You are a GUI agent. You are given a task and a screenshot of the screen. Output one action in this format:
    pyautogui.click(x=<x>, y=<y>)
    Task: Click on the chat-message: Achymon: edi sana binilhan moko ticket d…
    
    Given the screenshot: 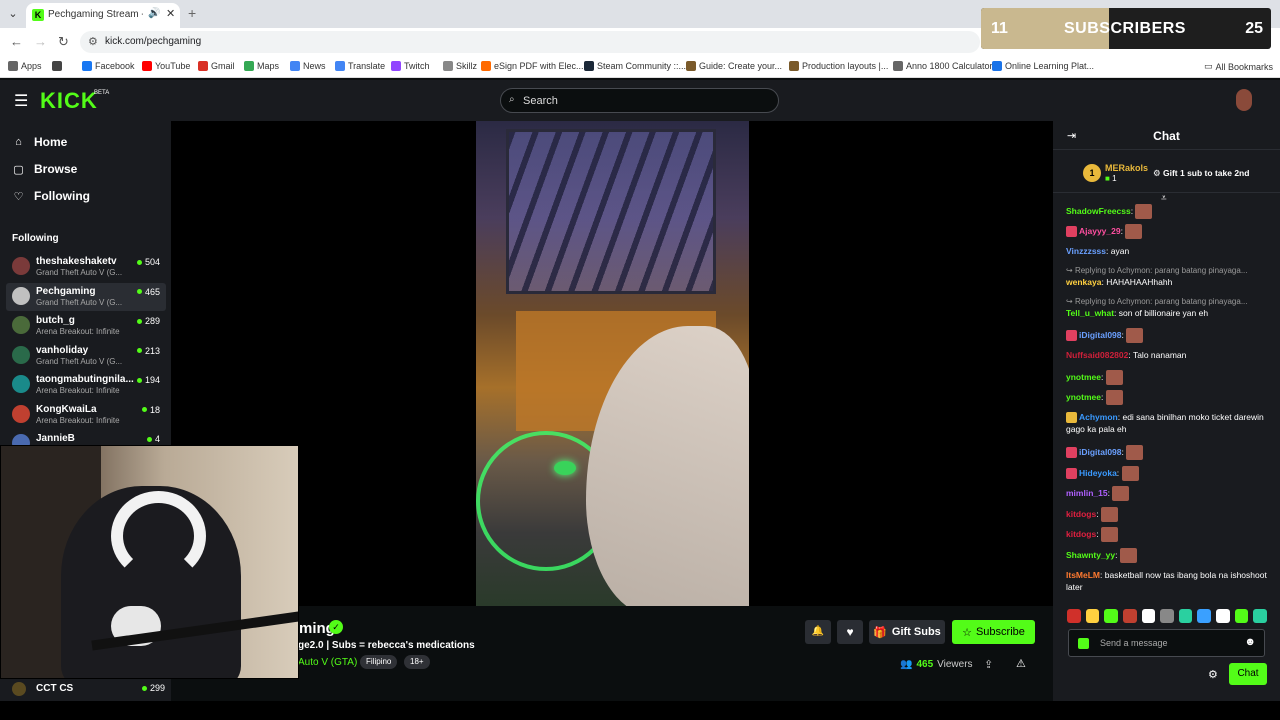 What is the action you would take?
    pyautogui.click(x=1165, y=423)
    